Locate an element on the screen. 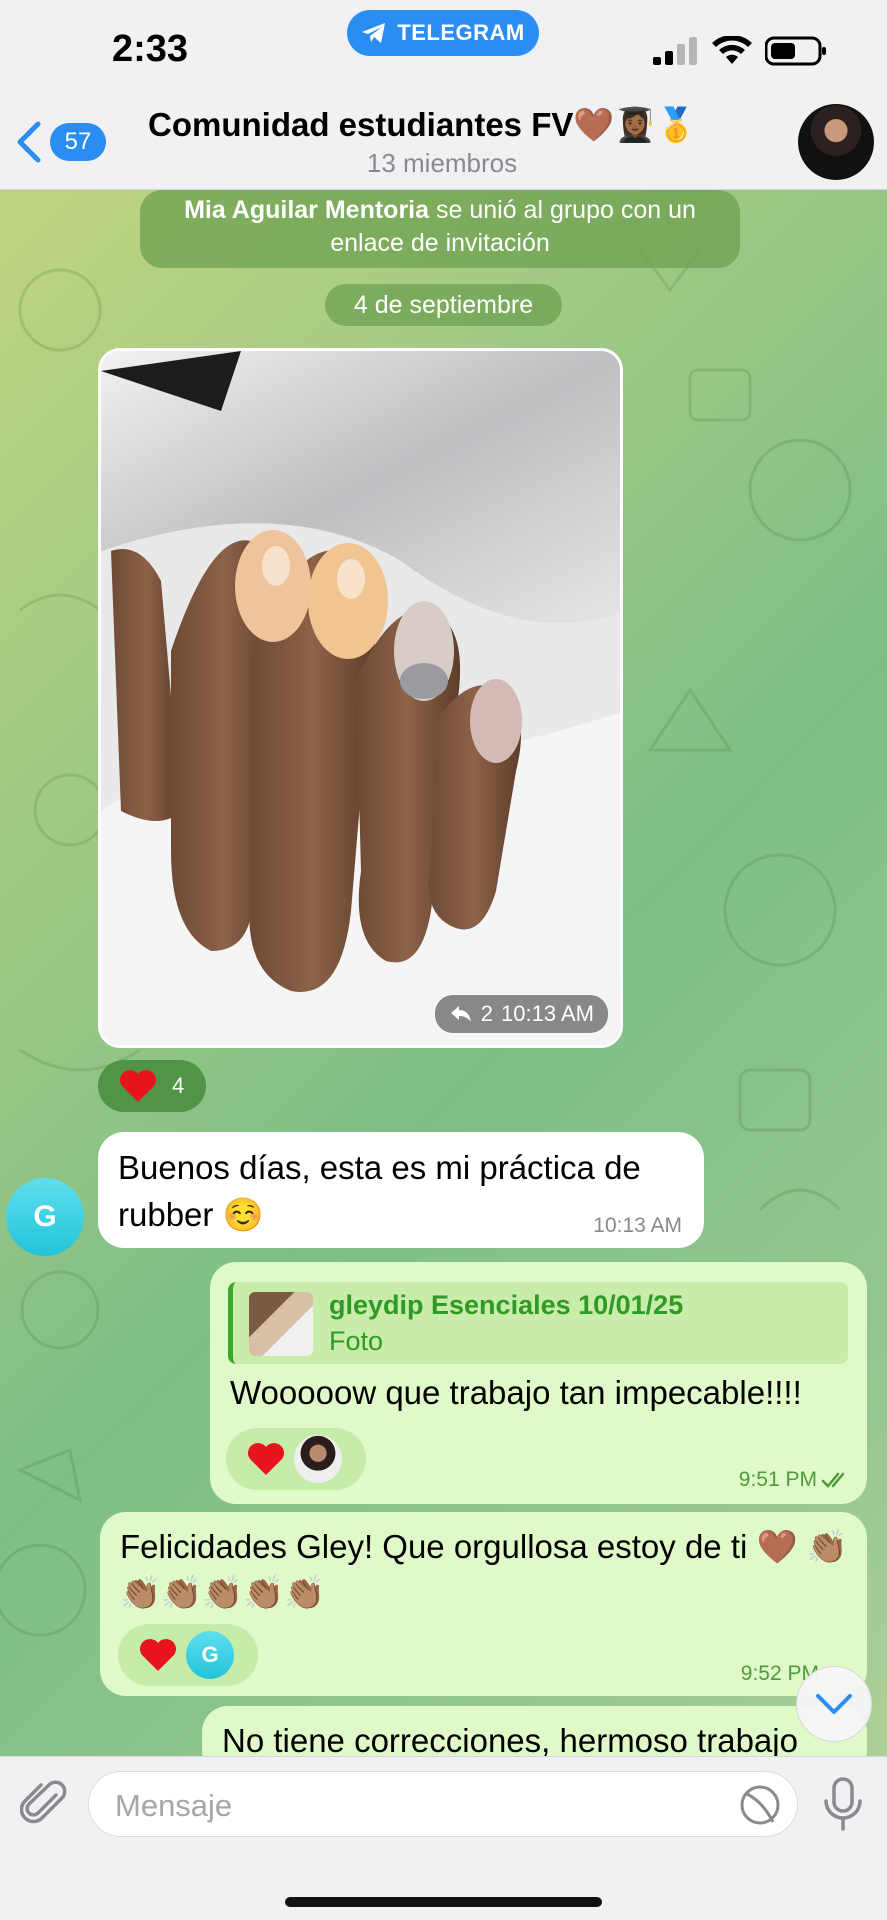 Image resolution: width=887 pixels, height=1920 pixels. paperclip-icon is located at coordinates (45, 1804).